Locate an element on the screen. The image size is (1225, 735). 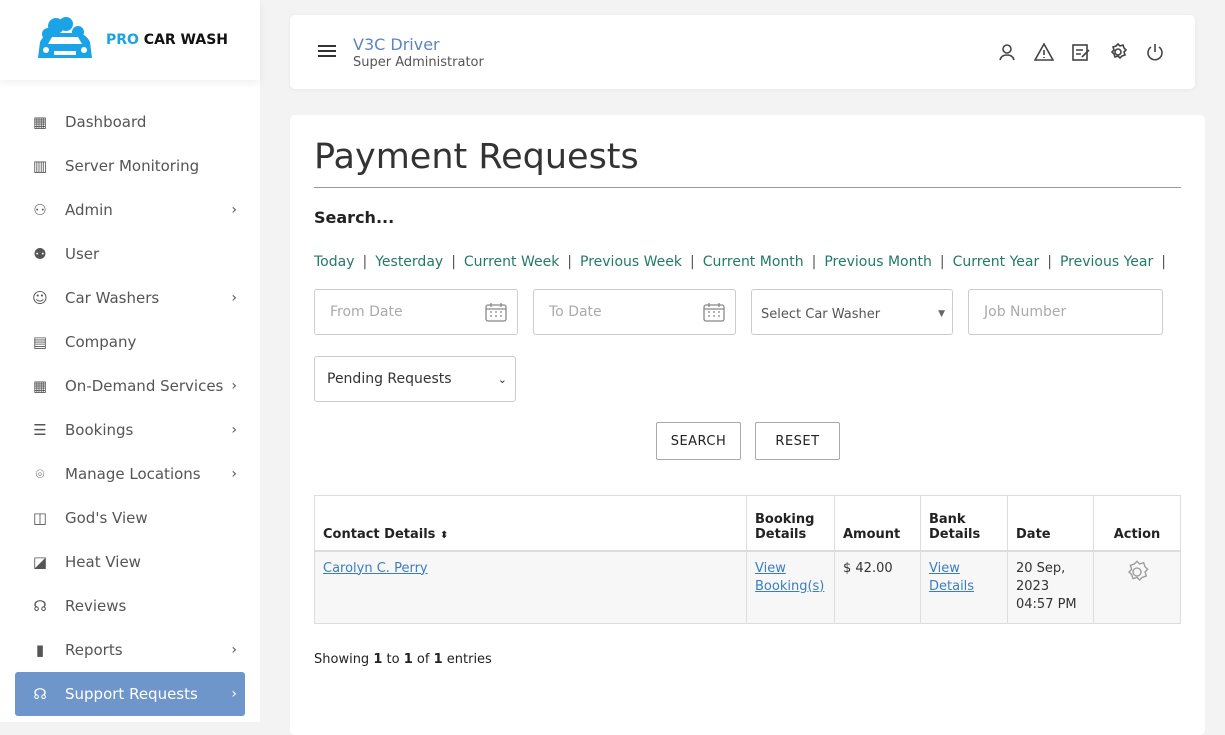
brand-name: PRO CAR WASH is located at coordinates (167, 40).